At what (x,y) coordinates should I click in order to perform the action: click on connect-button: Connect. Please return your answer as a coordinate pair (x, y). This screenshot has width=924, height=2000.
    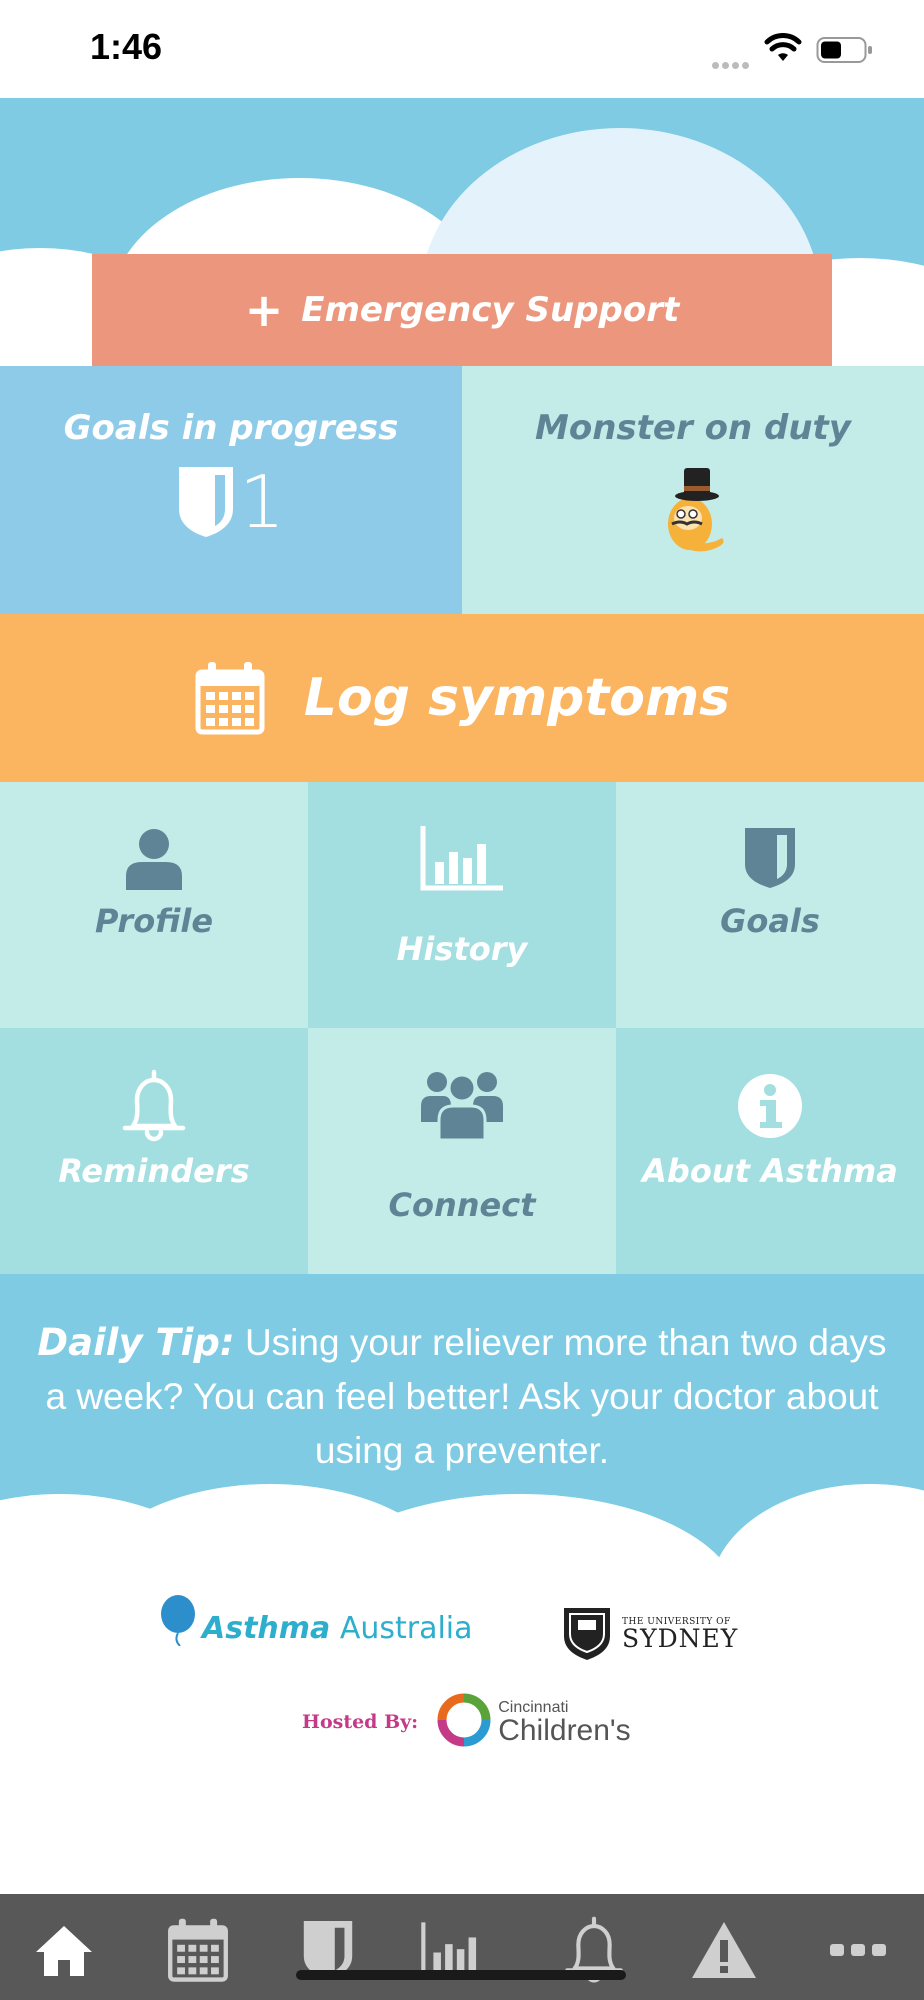
    Looking at the image, I should click on (462, 1151).